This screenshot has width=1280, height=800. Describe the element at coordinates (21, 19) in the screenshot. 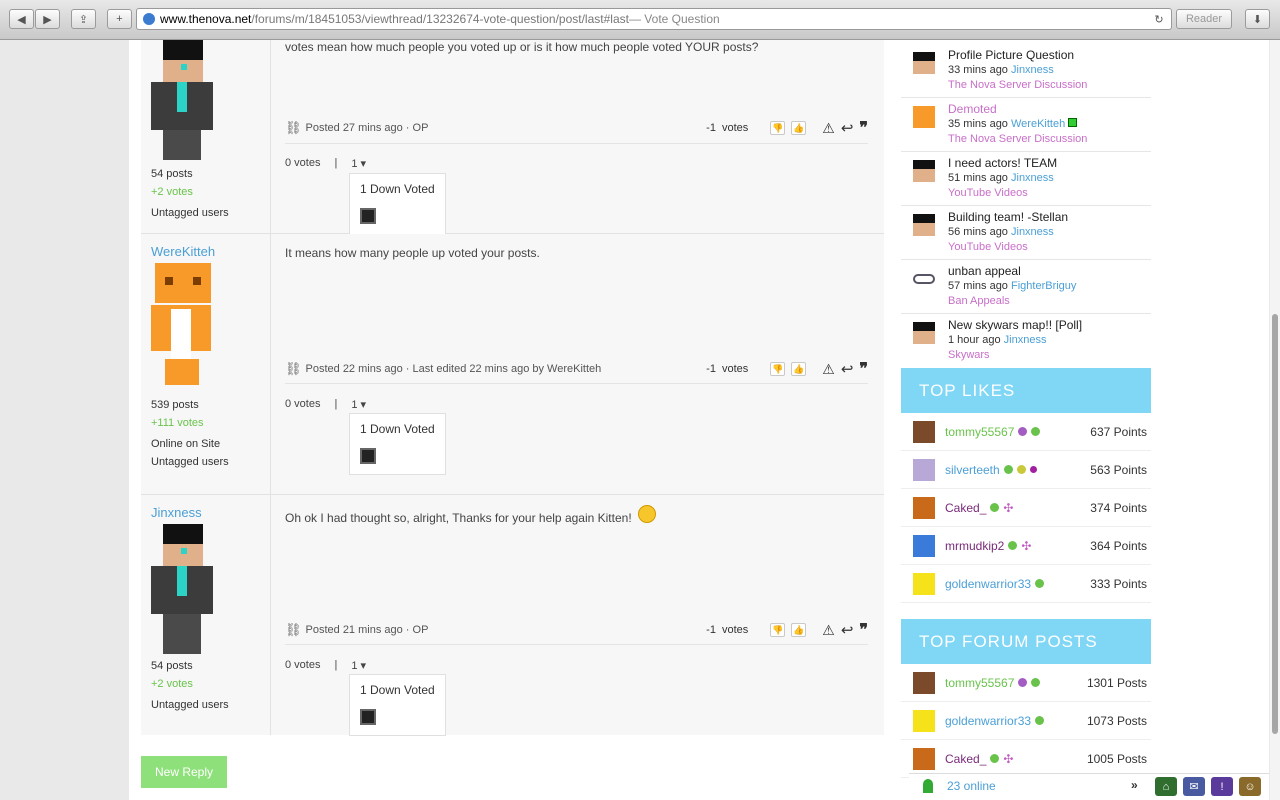

I see `back-button: ◀` at that location.